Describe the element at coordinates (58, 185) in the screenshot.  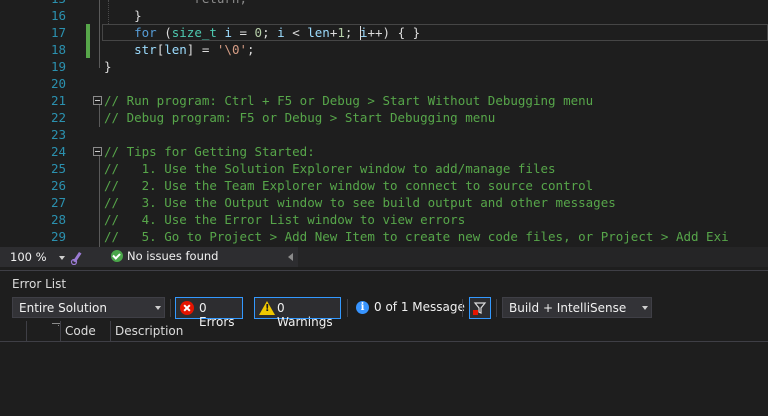
I see `line-number: 26` at that location.